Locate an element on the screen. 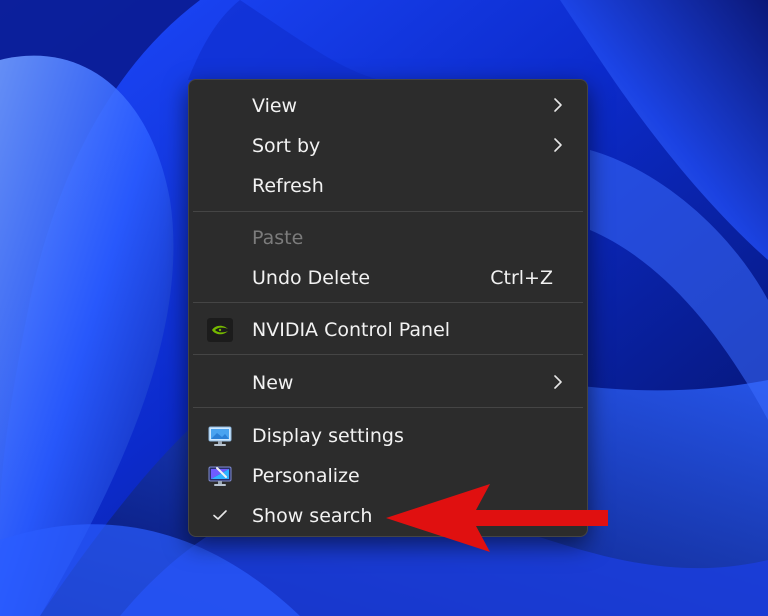 This screenshot has height=616, width=768. menu-item-refresh: Refresh is located at coordinates (388, 186).